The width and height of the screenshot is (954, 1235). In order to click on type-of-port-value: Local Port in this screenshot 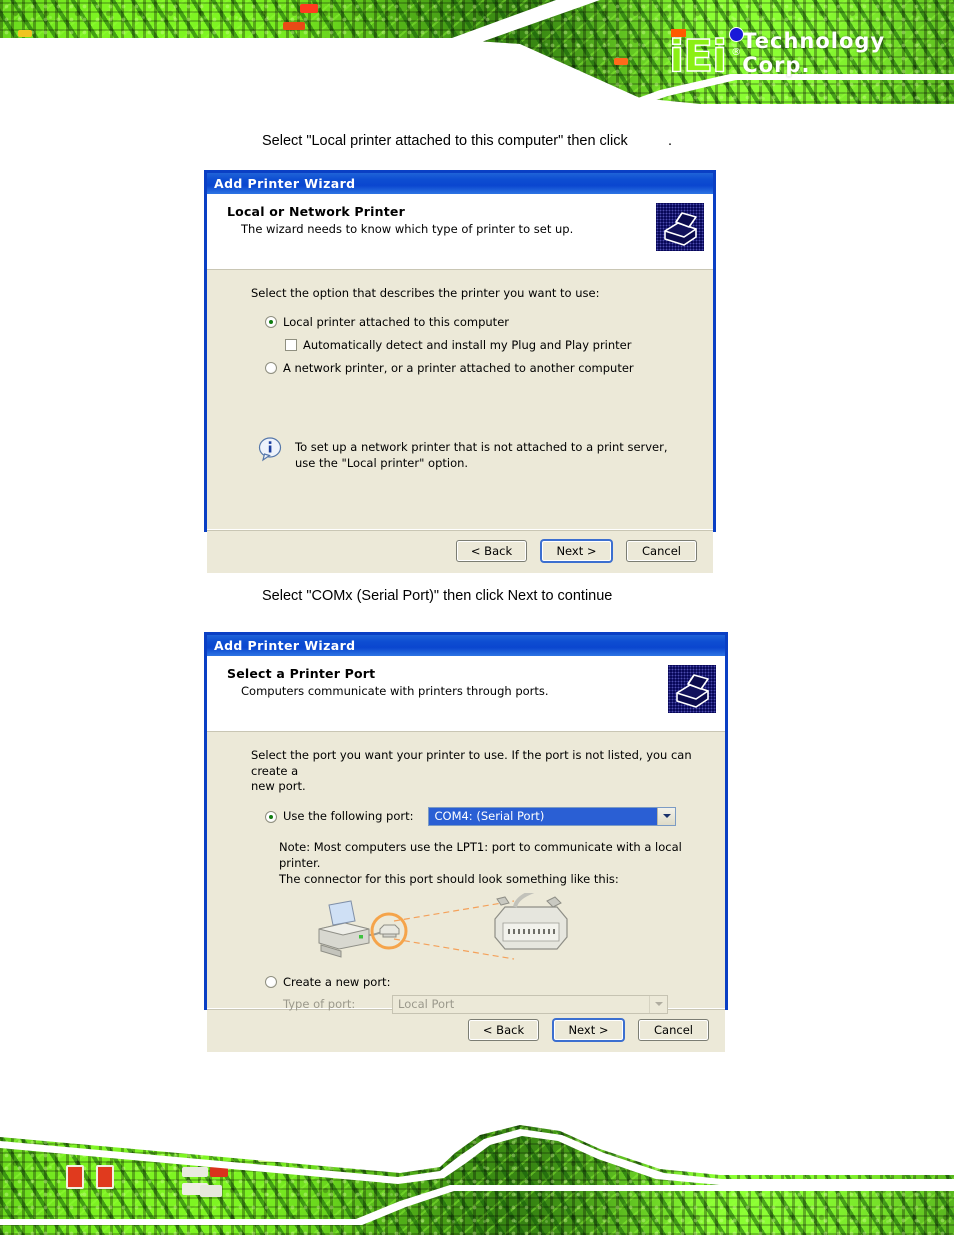, I will do `click(521, 1004)`.